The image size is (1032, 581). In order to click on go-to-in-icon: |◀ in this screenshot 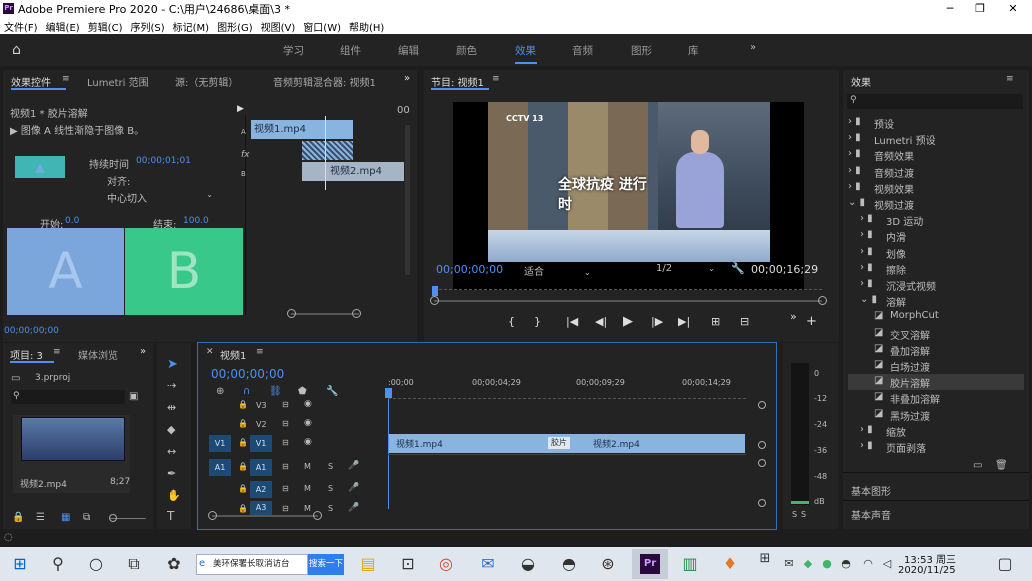, I will do `click(572, 321)`.